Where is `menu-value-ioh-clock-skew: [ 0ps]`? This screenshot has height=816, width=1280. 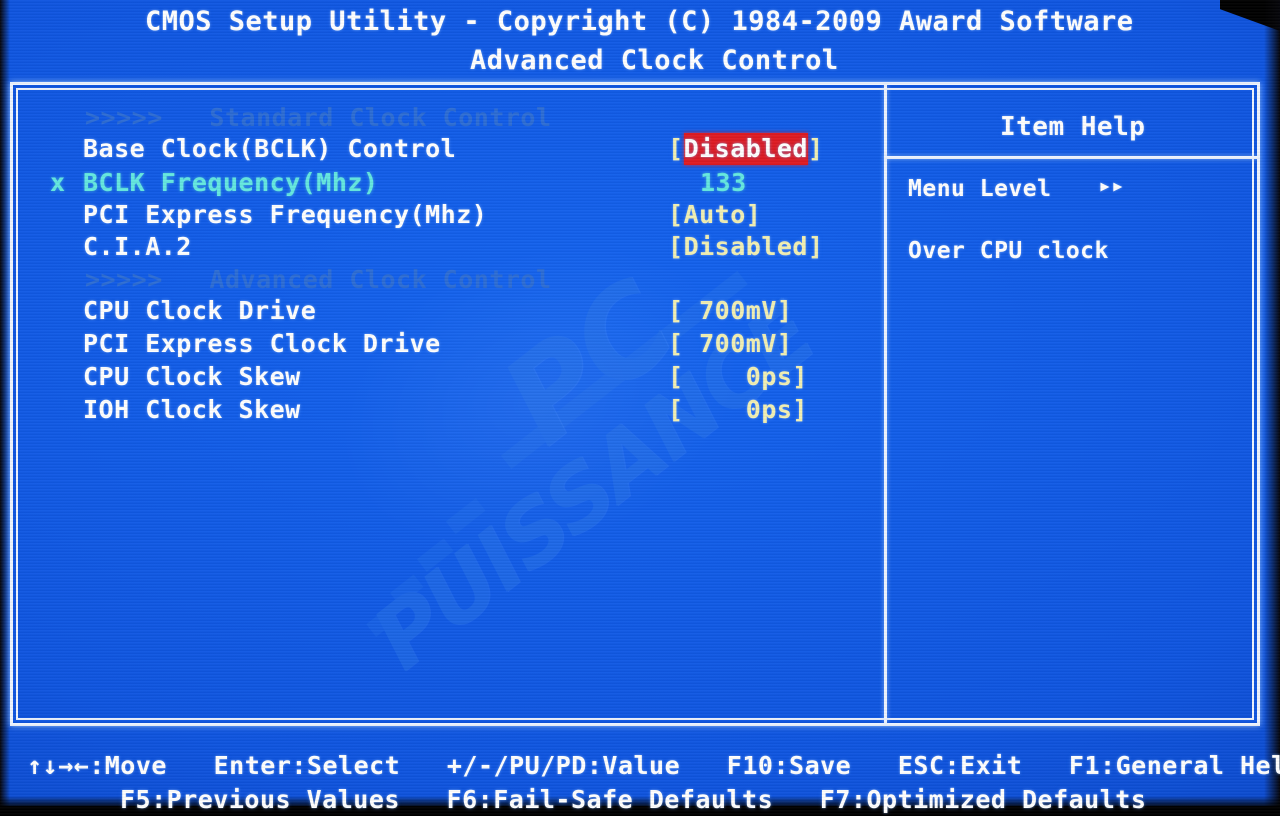 menu-value-ioh-clock-skew: [ 0ps] is located at coordinates (738, 409).